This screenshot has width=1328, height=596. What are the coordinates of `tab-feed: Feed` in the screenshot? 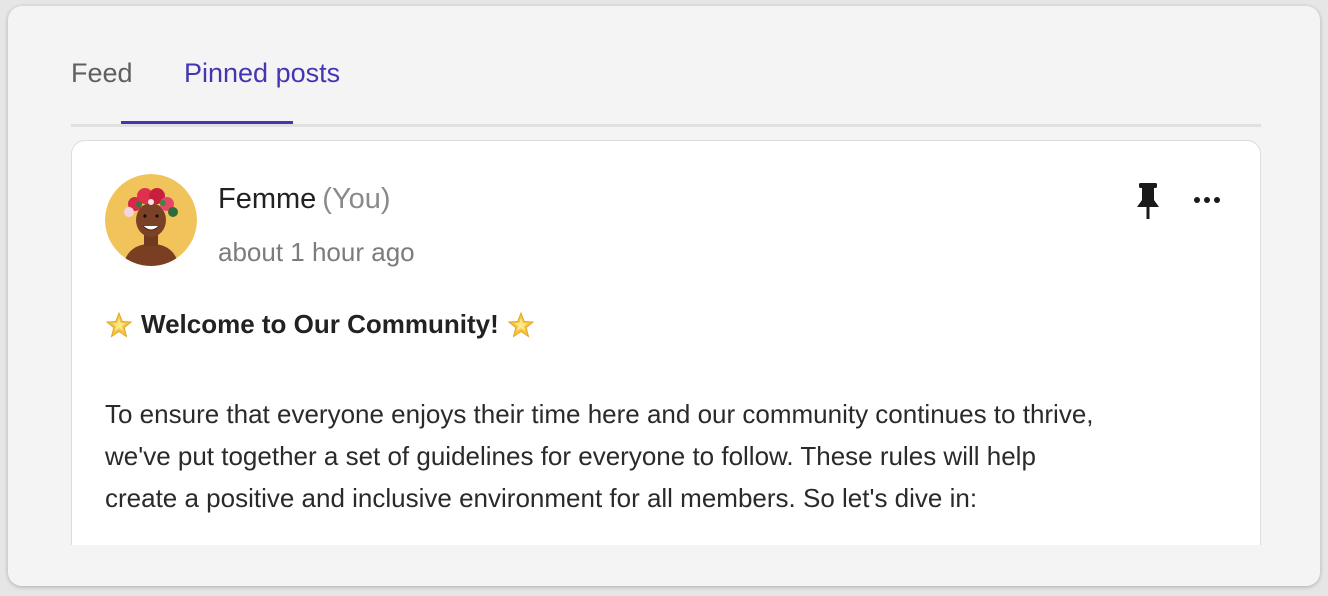 It's located at (102, 73).